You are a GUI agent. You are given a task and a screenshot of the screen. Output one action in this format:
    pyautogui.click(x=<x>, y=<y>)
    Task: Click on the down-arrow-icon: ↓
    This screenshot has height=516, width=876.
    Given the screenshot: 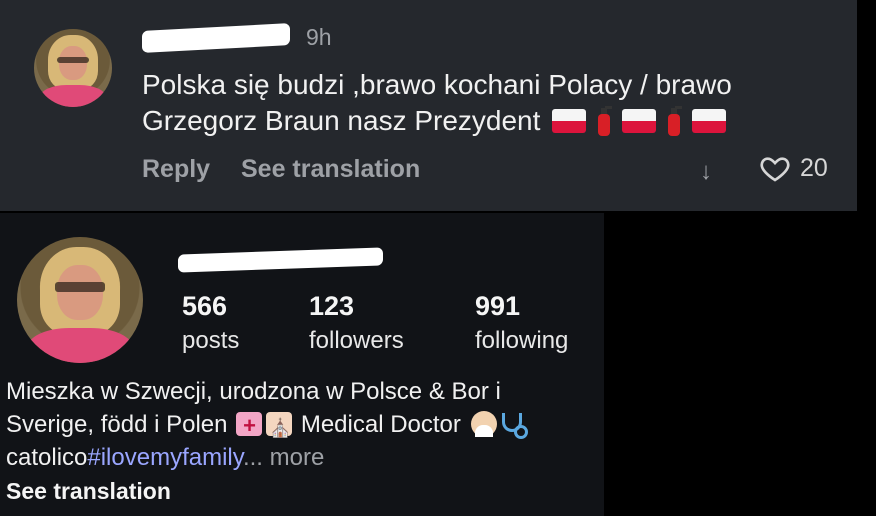 What is the action you would take?
    pyautogui.click(x=706, y=172)
    